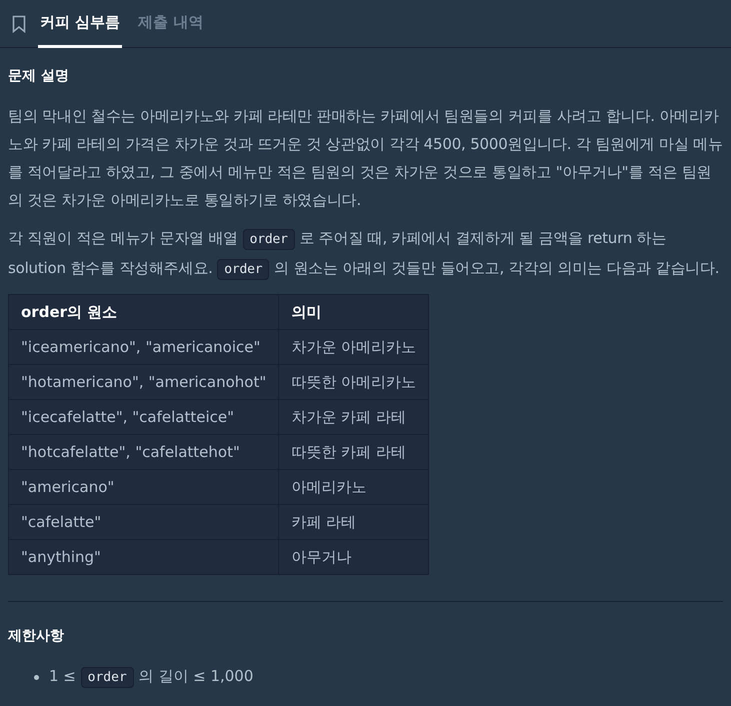  Describe the element at coordinates (353, 417) in the screenshot. I see `table-cell: 차가운 카페 라테` at that location.